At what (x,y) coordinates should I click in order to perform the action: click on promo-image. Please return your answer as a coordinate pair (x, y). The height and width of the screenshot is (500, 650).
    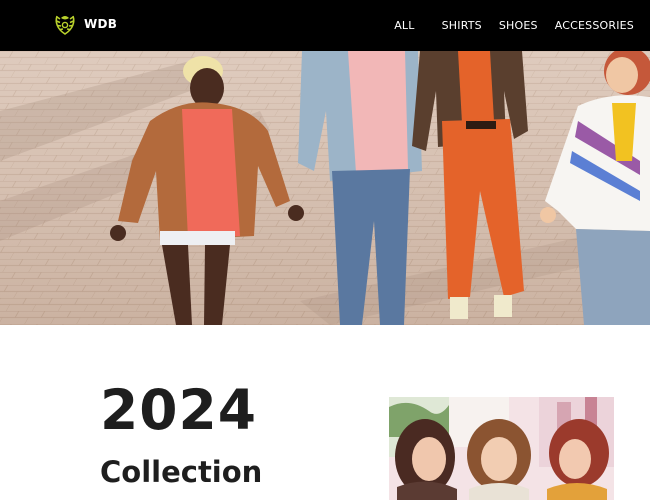
    Looking at the image, I should click on (501, 448).